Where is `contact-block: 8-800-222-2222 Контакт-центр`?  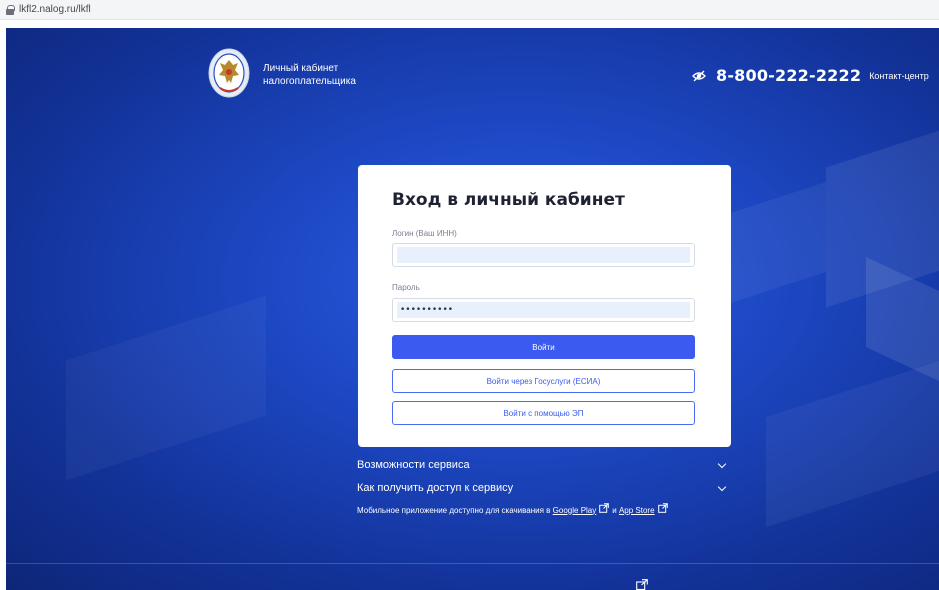
contact-block: 8-800-222-2222 Контакт-центр is located at coordinates (810, 75).